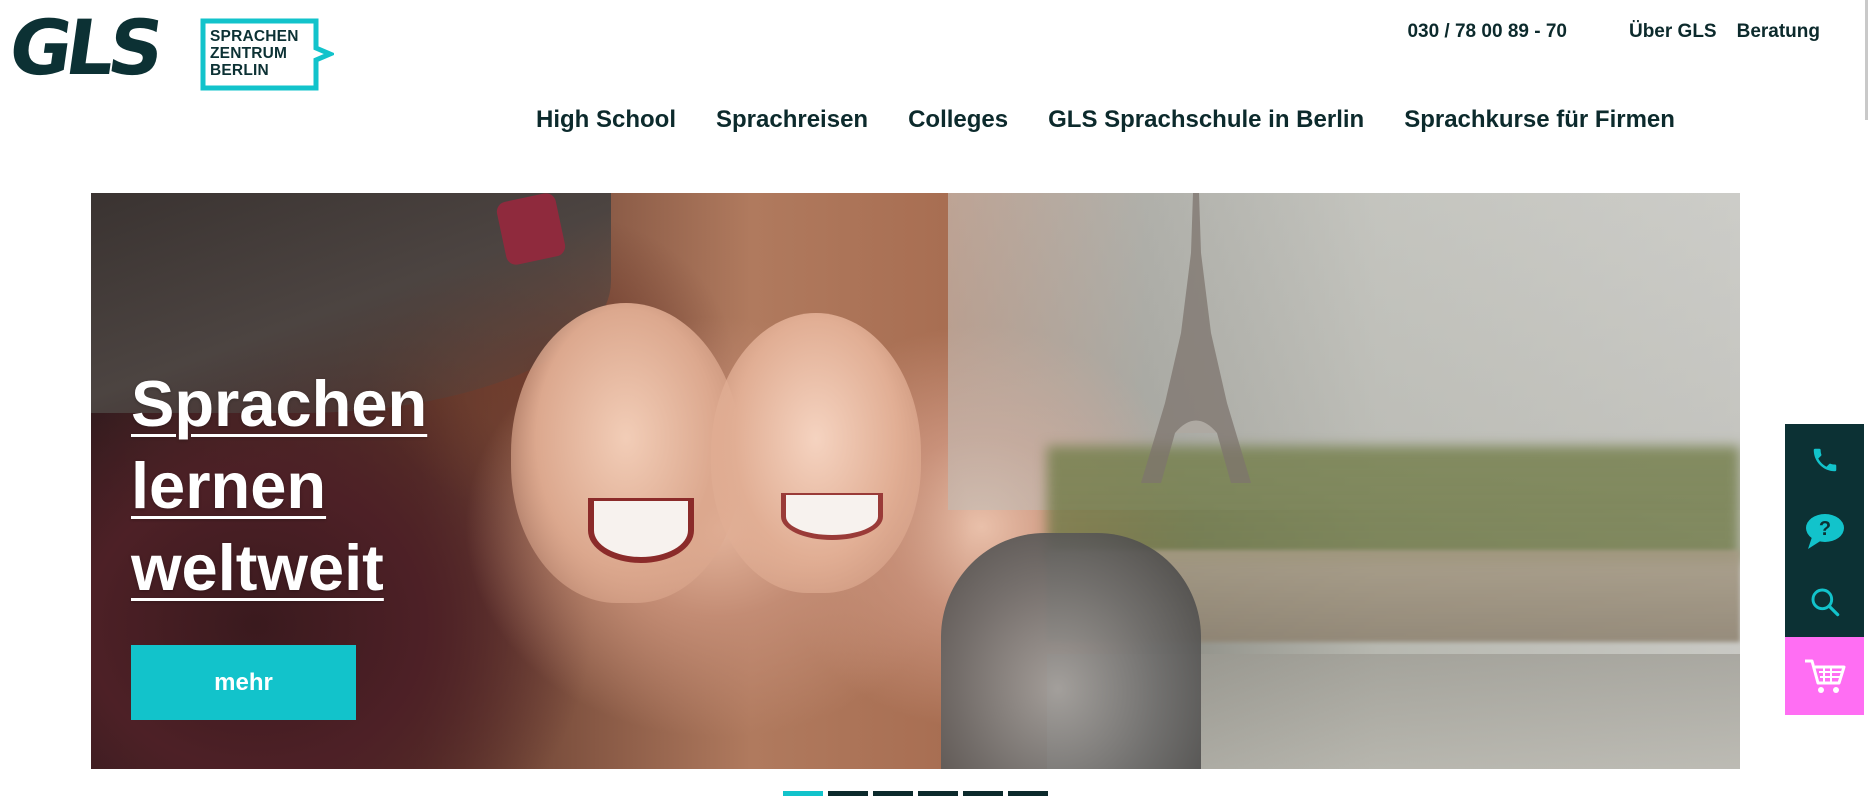  What do you see at coordinates (1206, 120) in the screenshot?
I see `nav-item-gls-sprachschule: GLS Sprachschule in Berlin` at bounding box center [1206, 120].